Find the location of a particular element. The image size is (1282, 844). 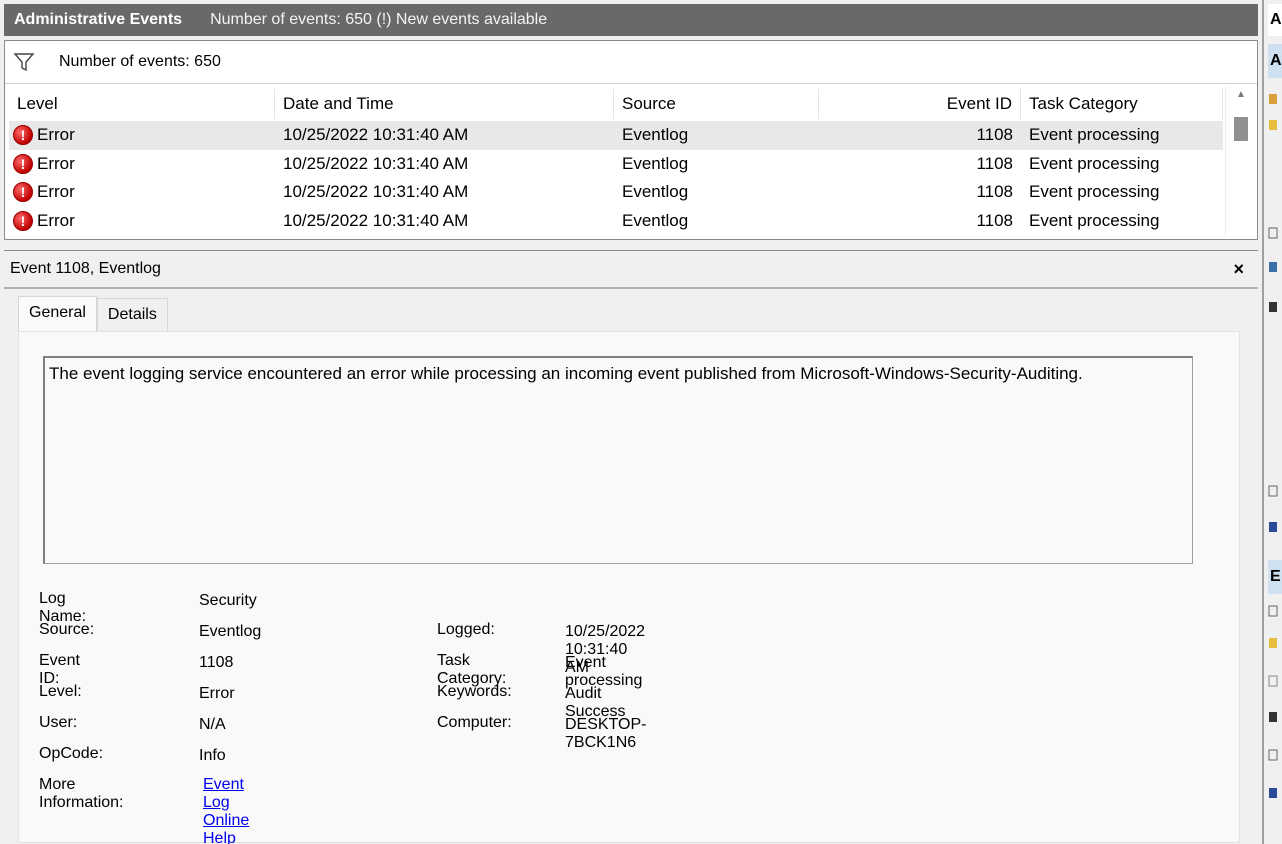

event-section-header: E is located at coordinates (1275, 577).